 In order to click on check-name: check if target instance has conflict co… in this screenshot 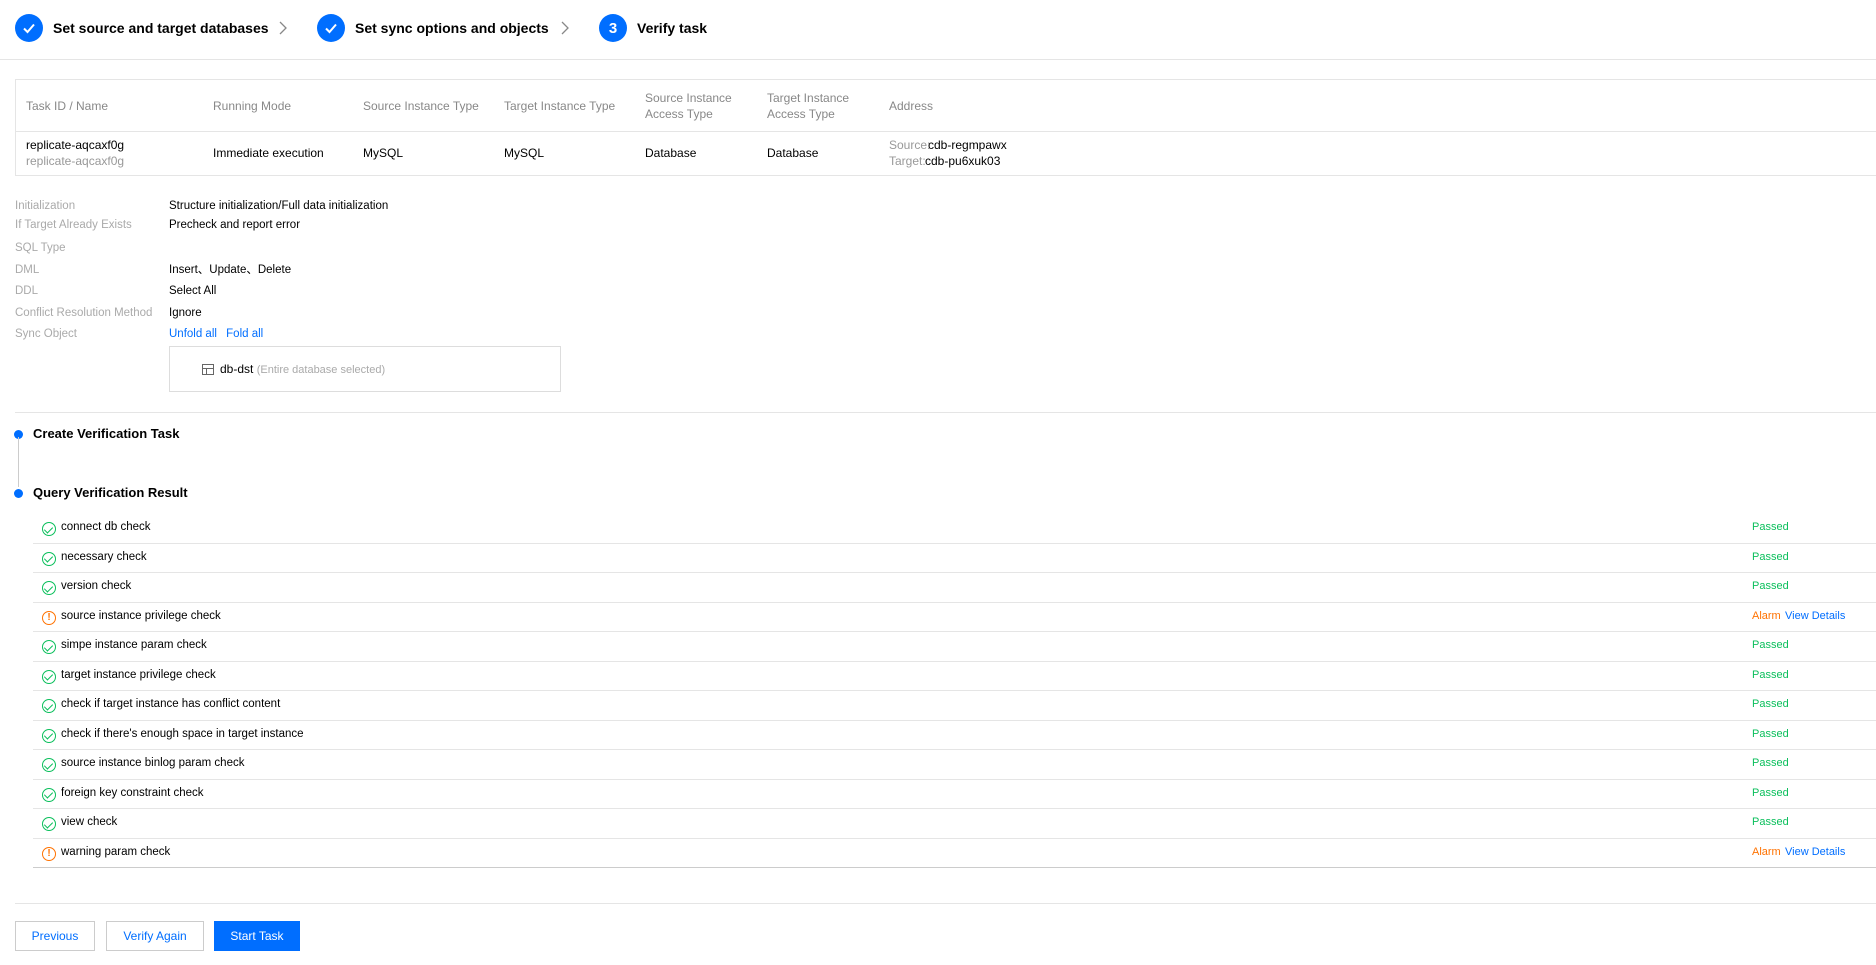, I will do `click(171, 704)`.